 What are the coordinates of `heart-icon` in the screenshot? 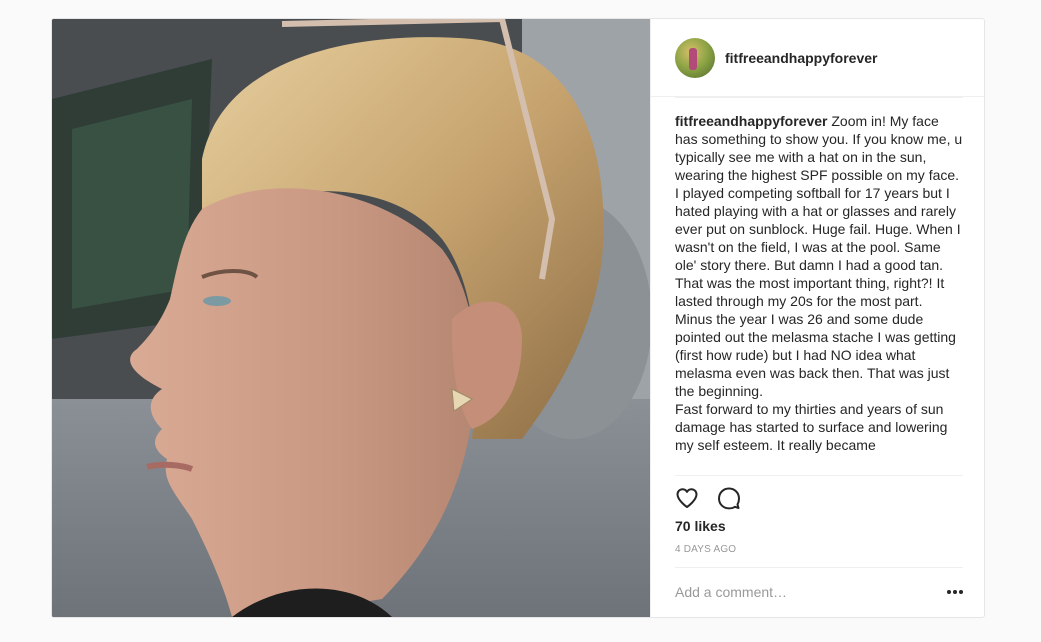 It's located at (687, 498).